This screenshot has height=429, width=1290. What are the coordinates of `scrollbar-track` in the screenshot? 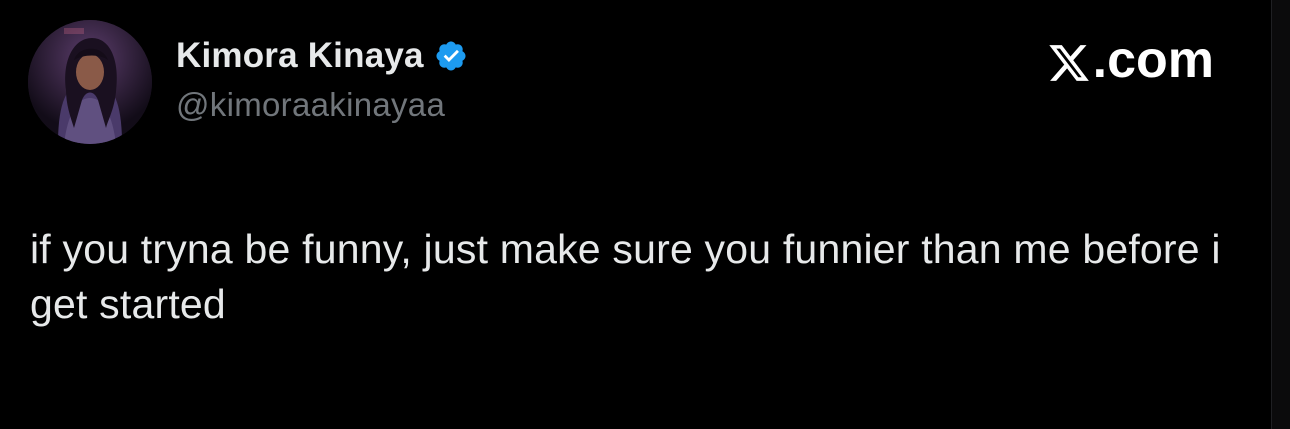 It's located at (1280, 214).